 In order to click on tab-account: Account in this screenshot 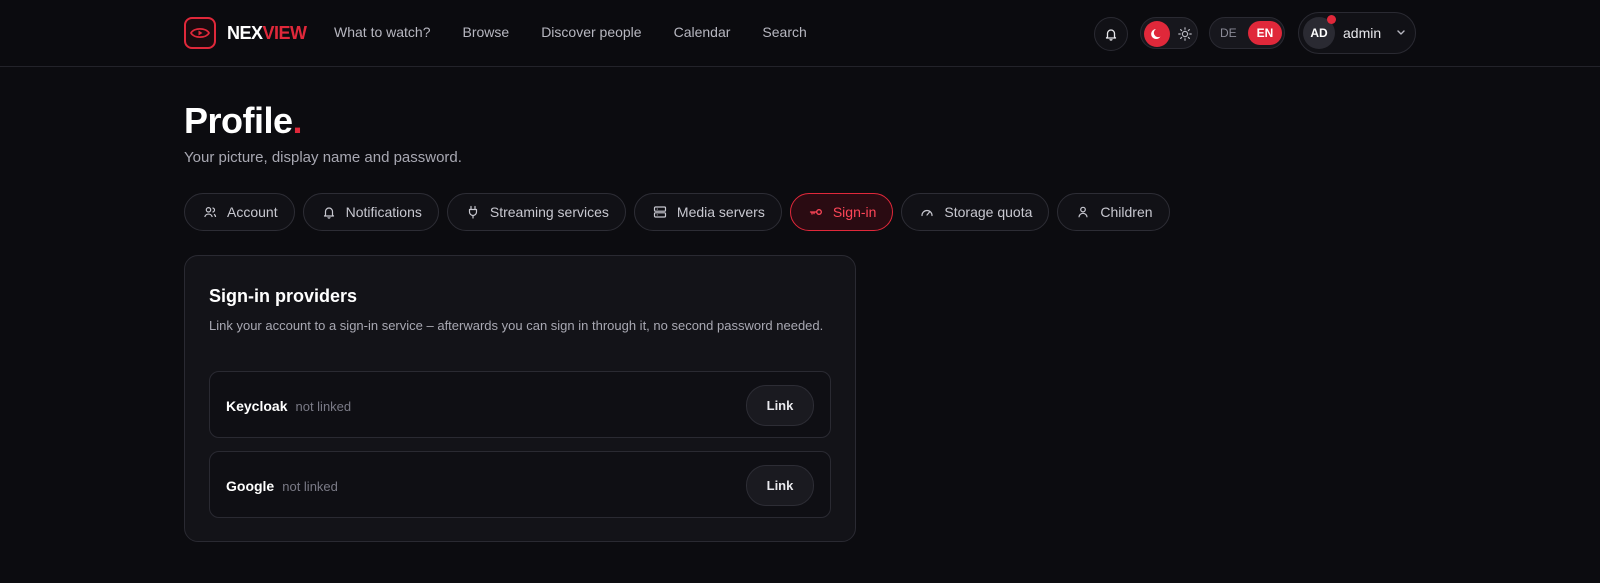, I will do `click(239, 212)`.